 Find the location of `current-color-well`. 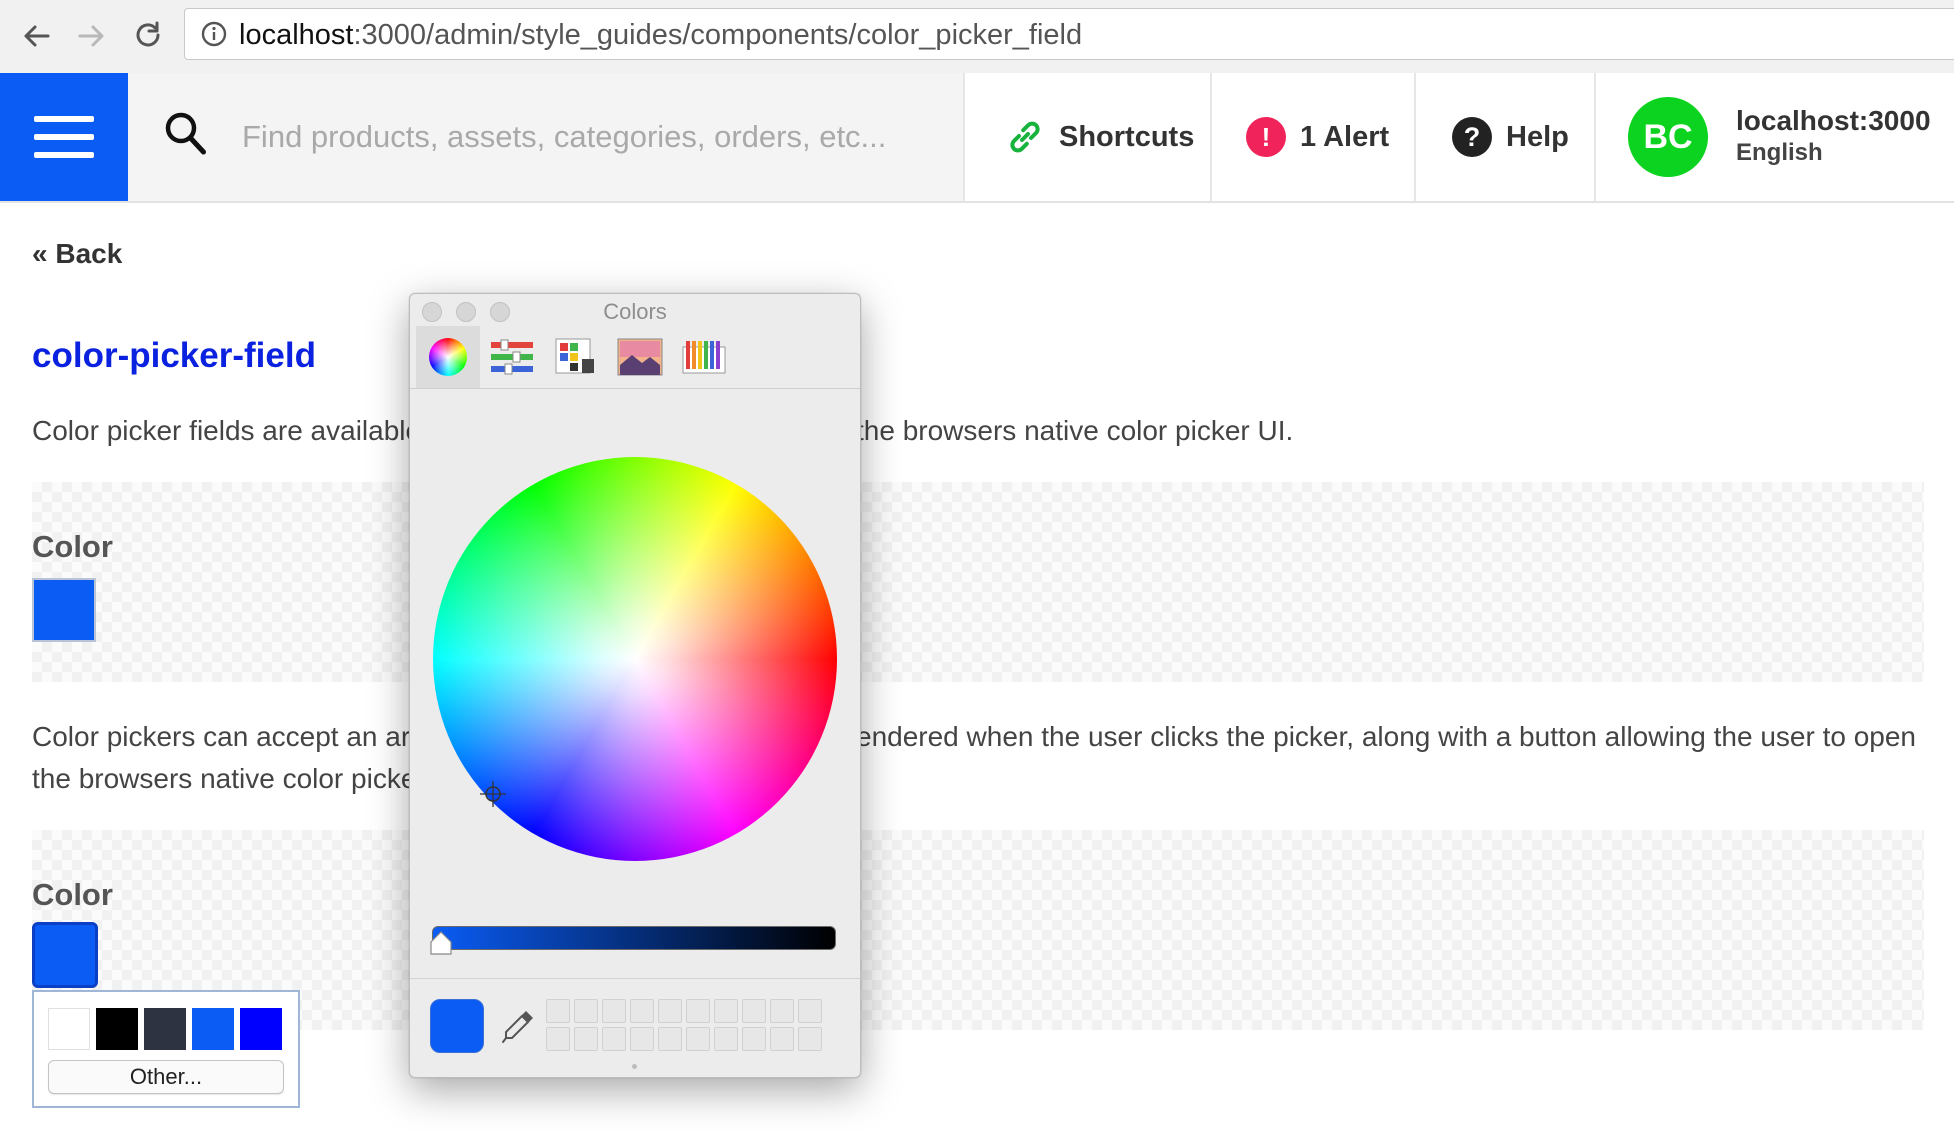

current-color-well is located at coordinates (457, 1026).